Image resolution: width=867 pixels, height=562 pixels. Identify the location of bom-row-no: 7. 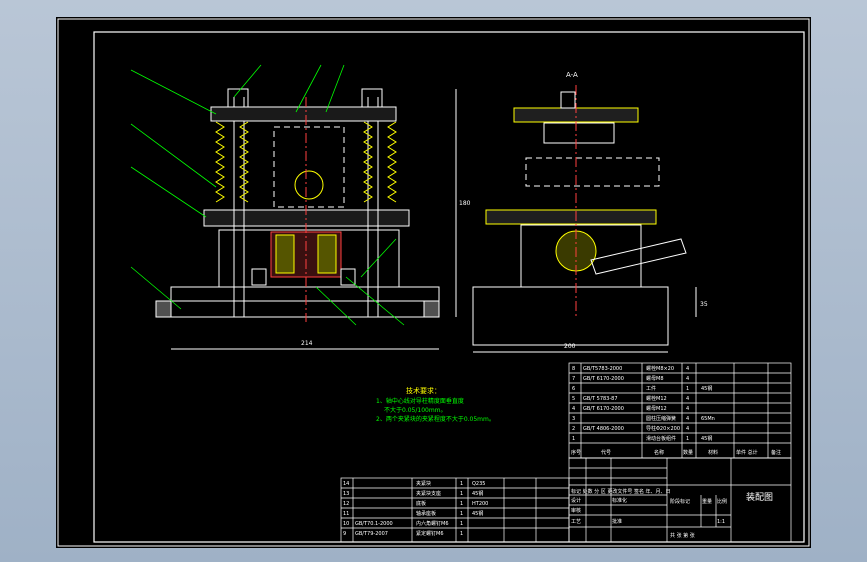
(573, 379).